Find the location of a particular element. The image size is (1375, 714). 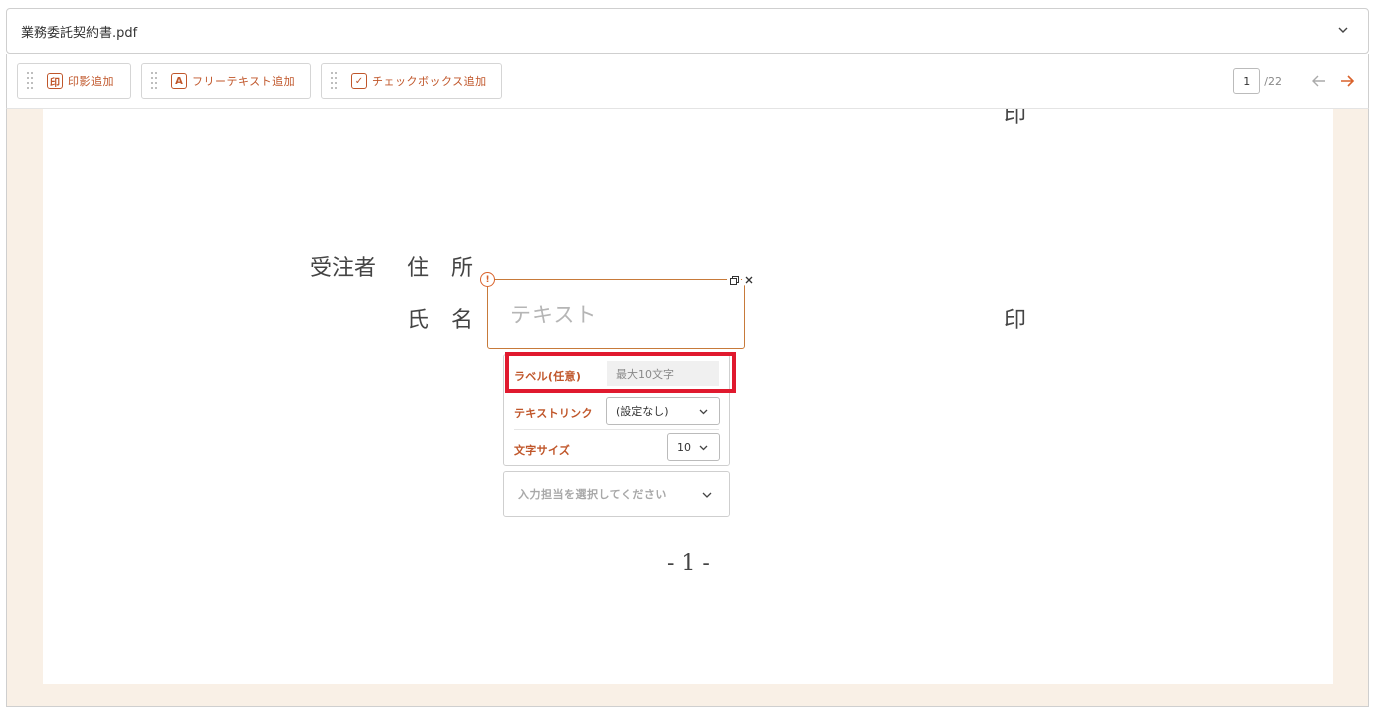

name-label: 氏 名 is located at coordinates (440, 320).